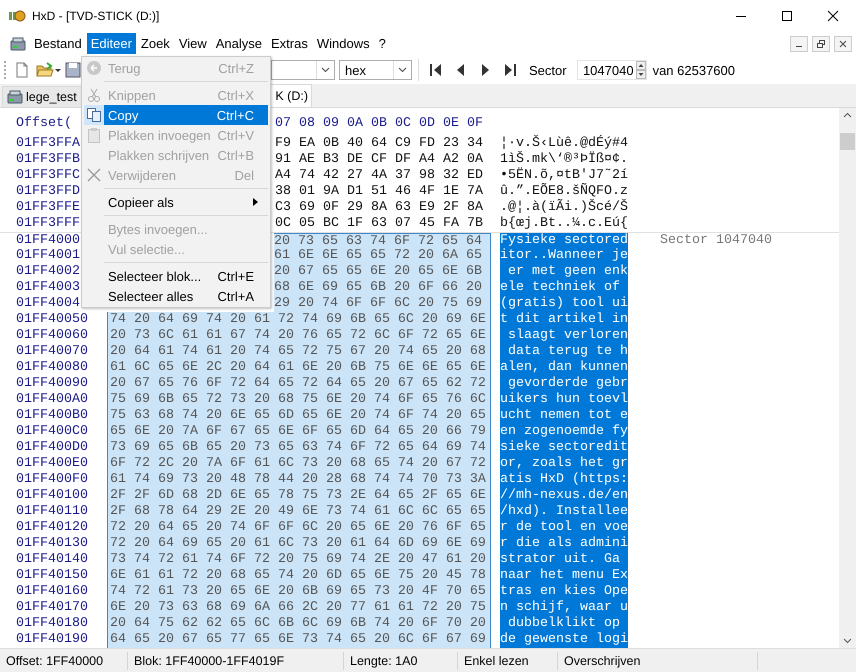 The image size is (856, 672). Describe the element at coordinates (564, 560) in the screenshot. I see `decoded-text: strator uit. Ga` at that location.